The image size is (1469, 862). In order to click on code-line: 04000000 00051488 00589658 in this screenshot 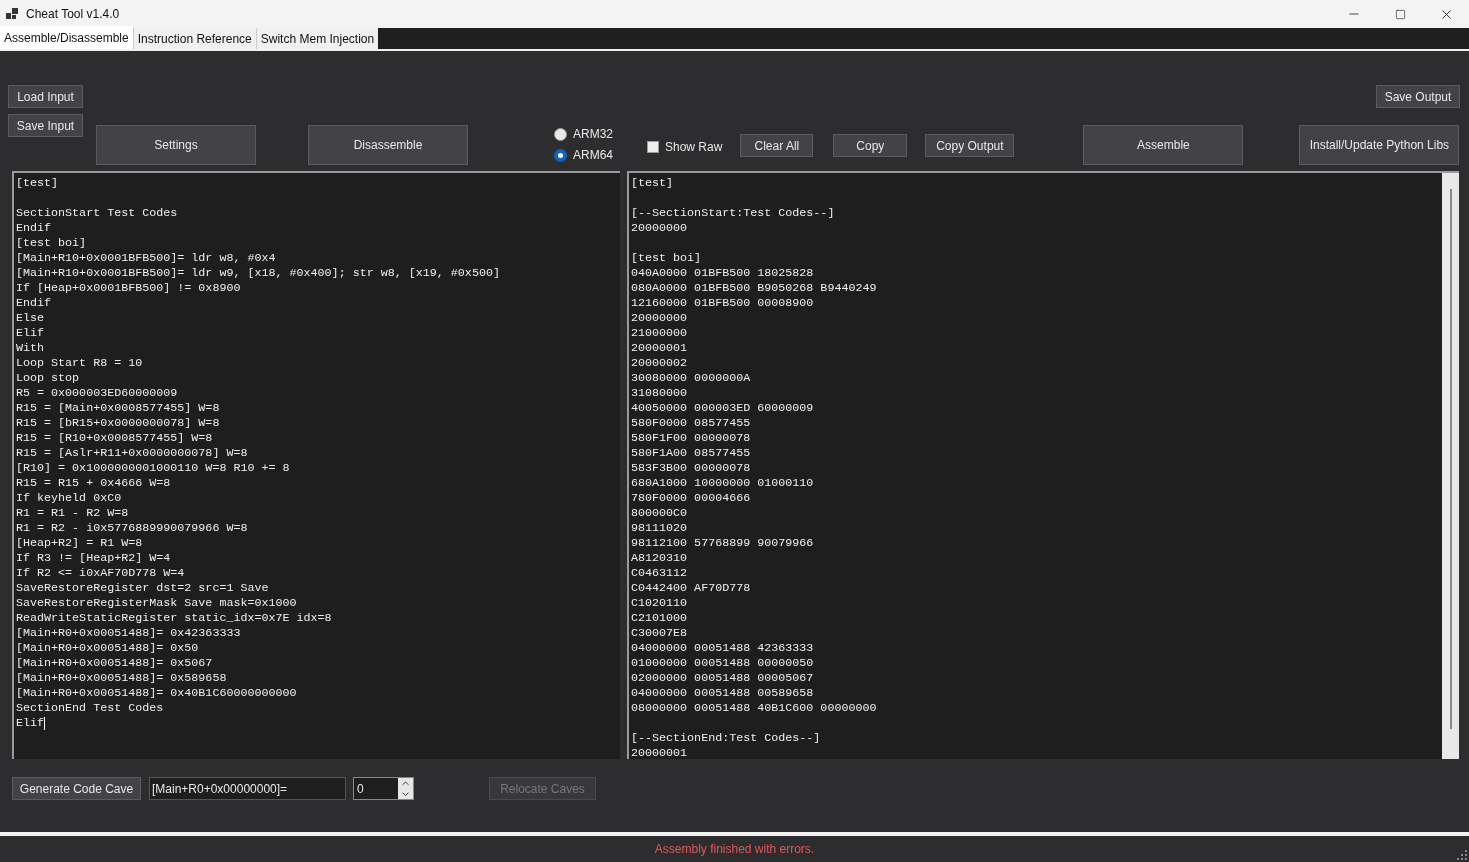, I will do `click(722, 693)`.